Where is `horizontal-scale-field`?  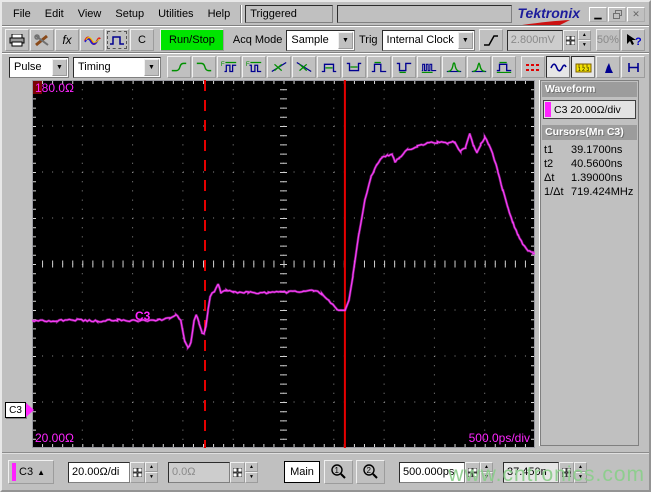
horizontal-scale-field is located at coordinates (432, 472).